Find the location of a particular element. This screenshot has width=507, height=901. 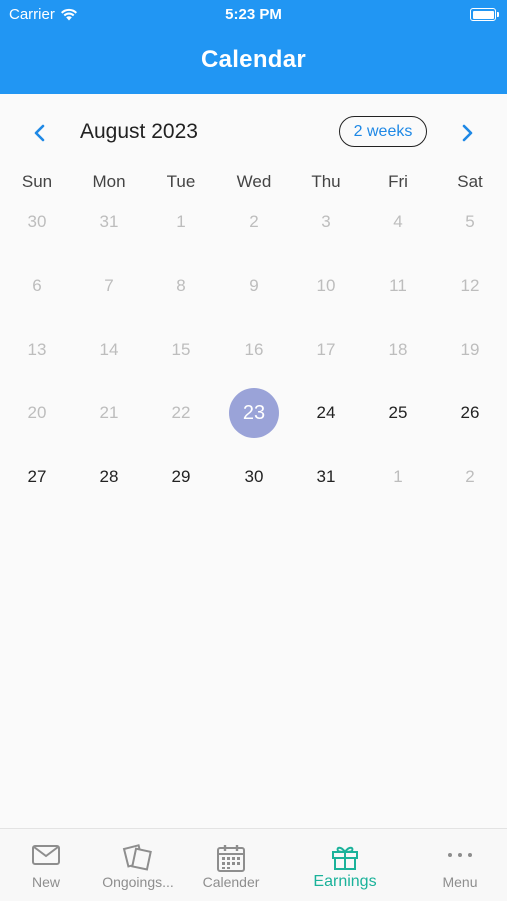

month-label: August 2023 is located at coordinates (139, 131).